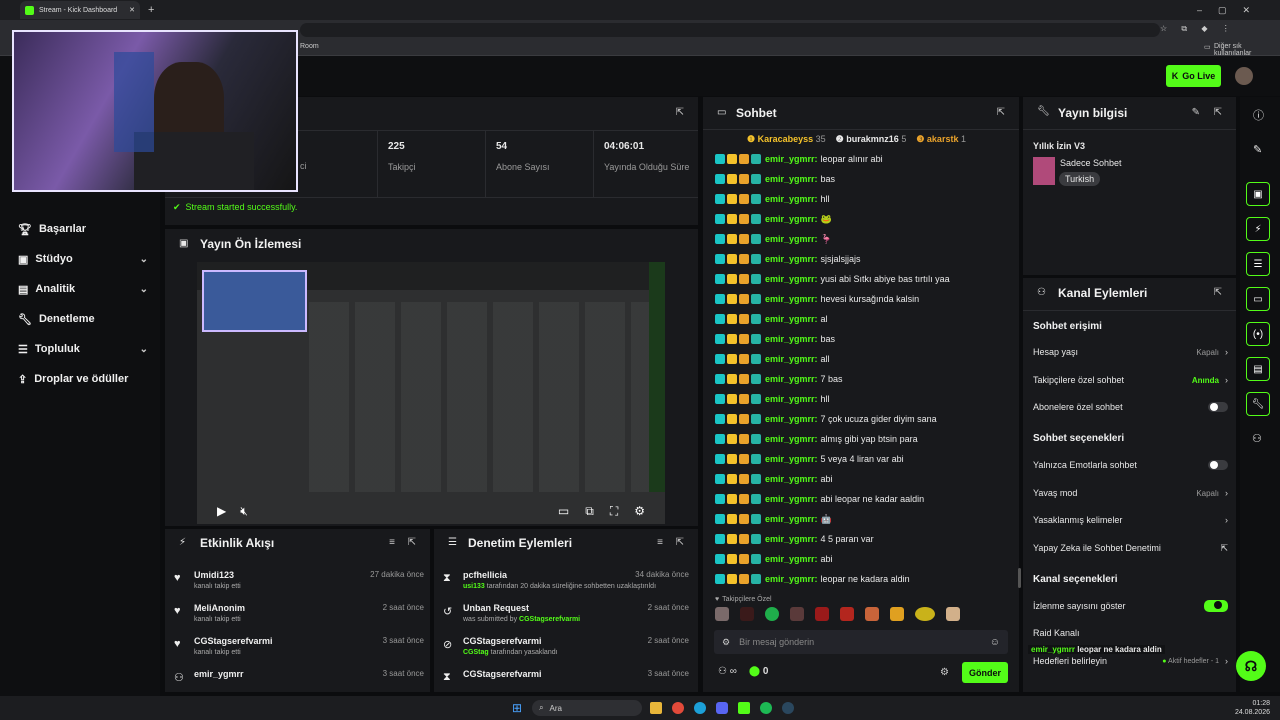 The height and width of the screenshot is (720, 1280). I want to click on rail-list-icon: ☰, so click(1258, 264).